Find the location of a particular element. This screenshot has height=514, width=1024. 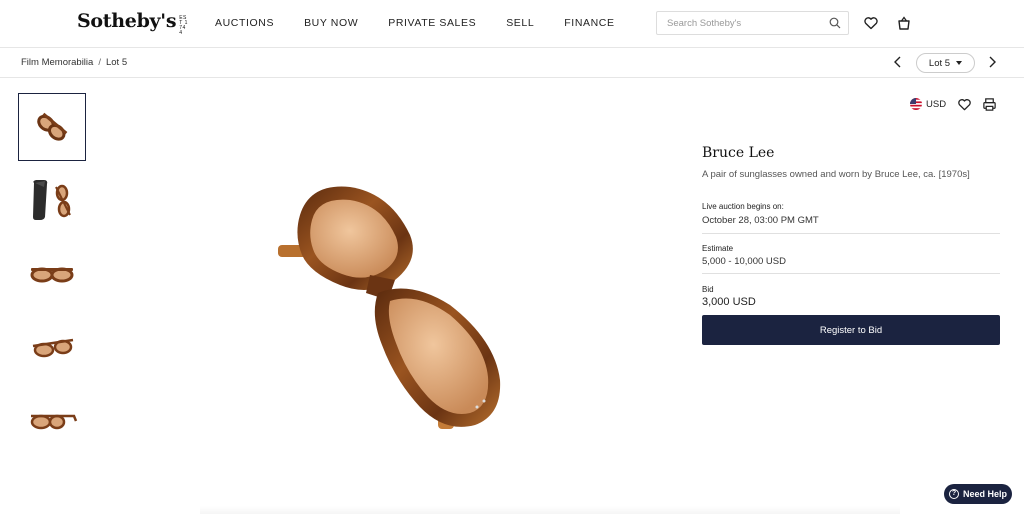

nav-private-sales: PRIVATE SALES is located at coordinates (432, 23).